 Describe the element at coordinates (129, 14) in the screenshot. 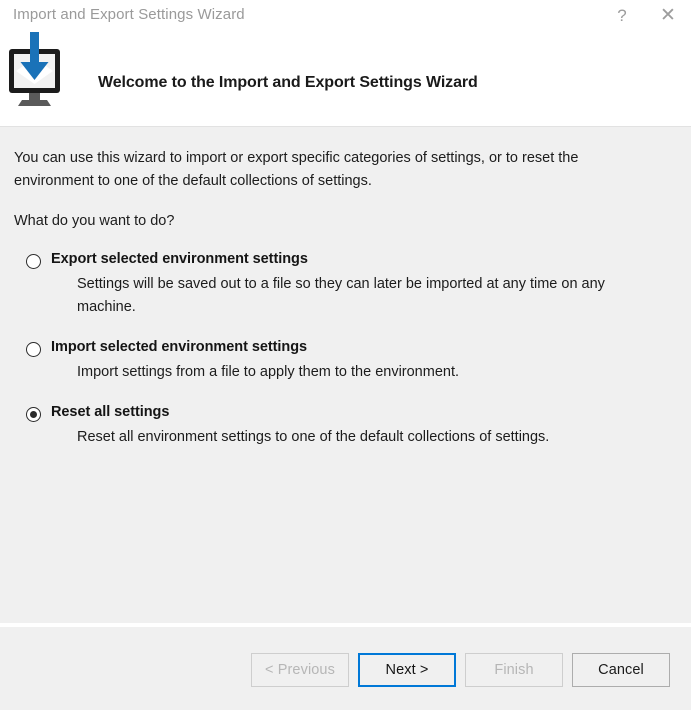

I see `window-title: Import and Export Settings Wizard` at that location.